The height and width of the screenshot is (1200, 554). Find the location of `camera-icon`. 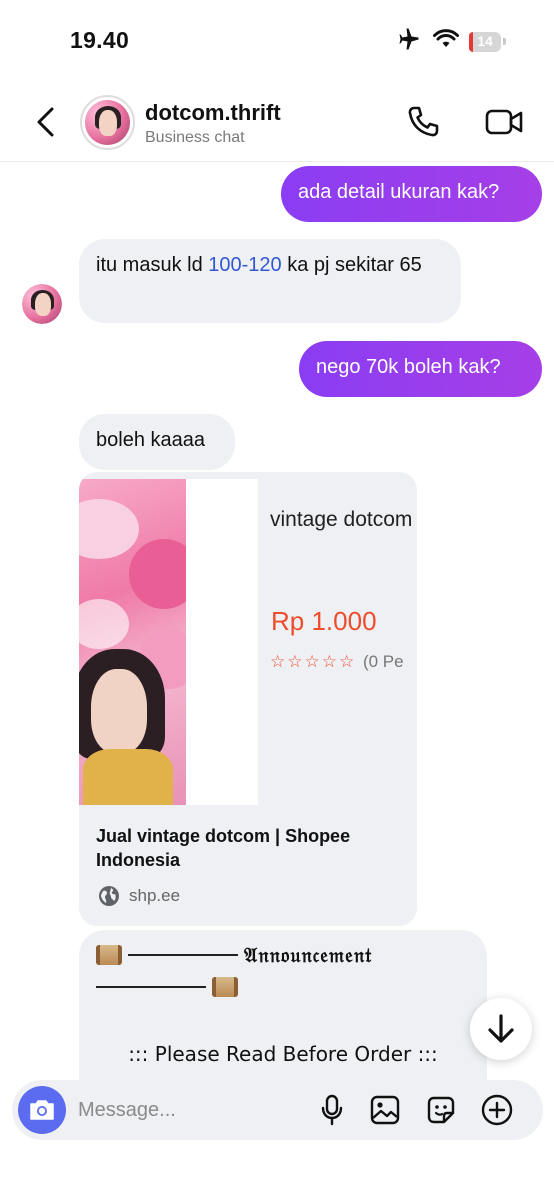

camera-icon is located at coordinates (42, 1110).